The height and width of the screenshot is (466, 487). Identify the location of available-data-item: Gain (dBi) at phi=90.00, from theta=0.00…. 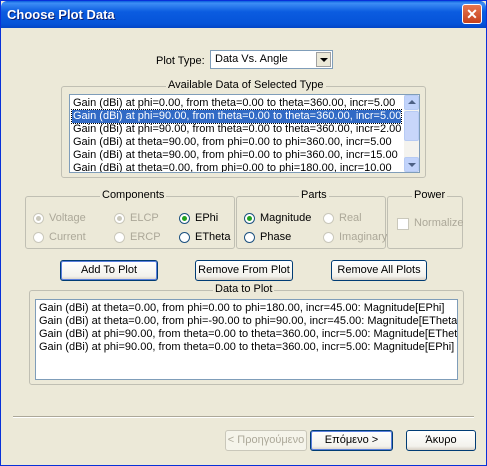
(236, 129).